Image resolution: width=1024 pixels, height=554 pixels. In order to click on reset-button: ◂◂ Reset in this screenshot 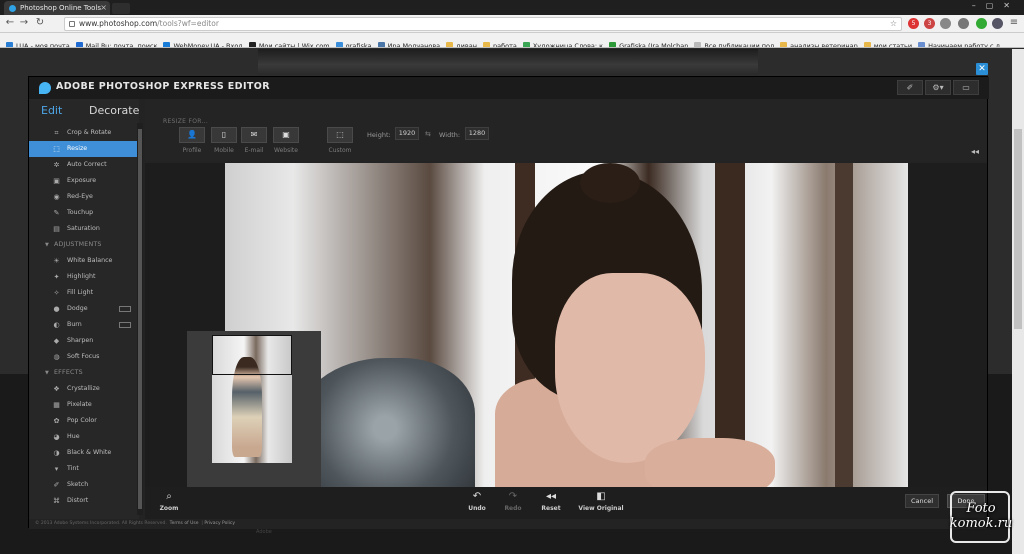, I will do `click(551, 501)`.